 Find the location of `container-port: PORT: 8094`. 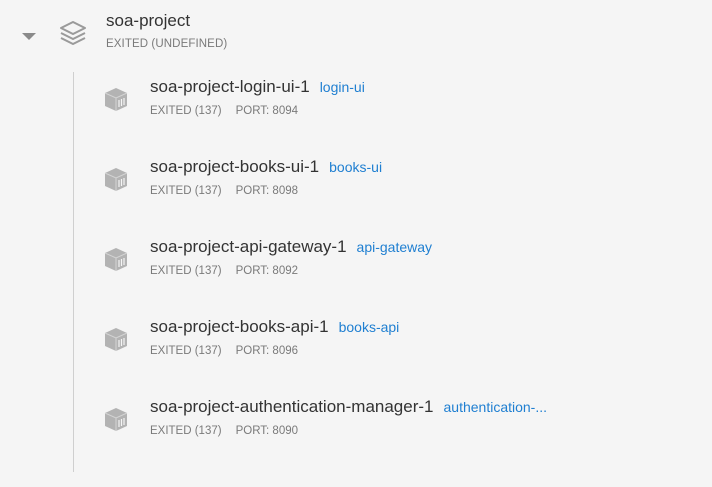

container-port: PORT: 8094 is located at coordinates (267, 111).